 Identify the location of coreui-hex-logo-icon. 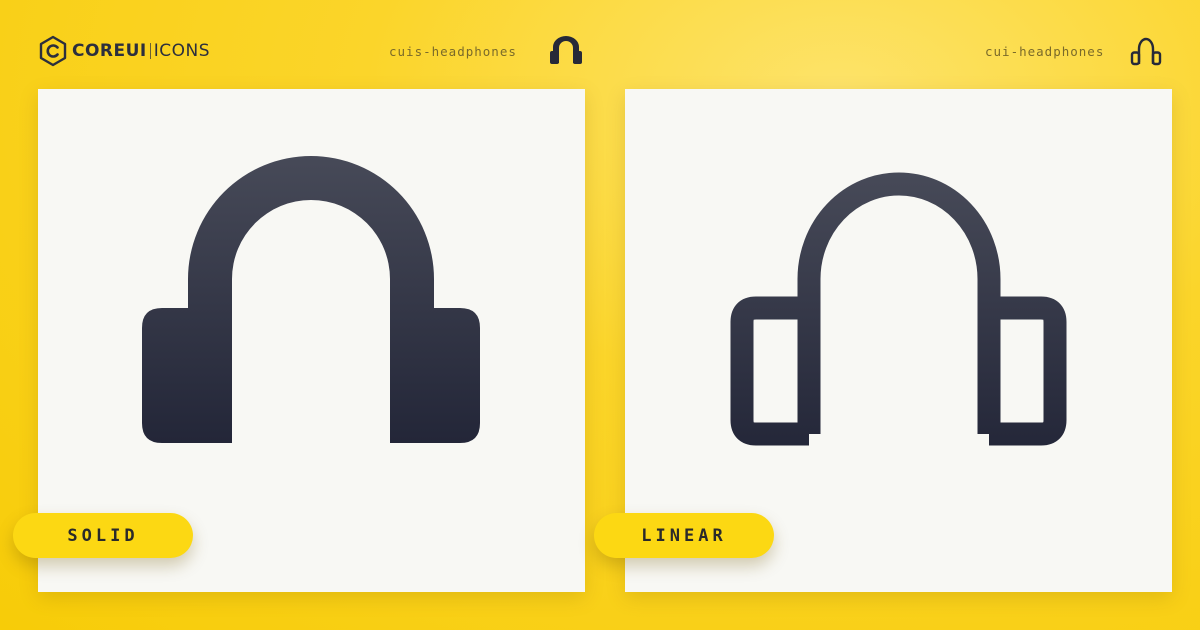
(53, 51).